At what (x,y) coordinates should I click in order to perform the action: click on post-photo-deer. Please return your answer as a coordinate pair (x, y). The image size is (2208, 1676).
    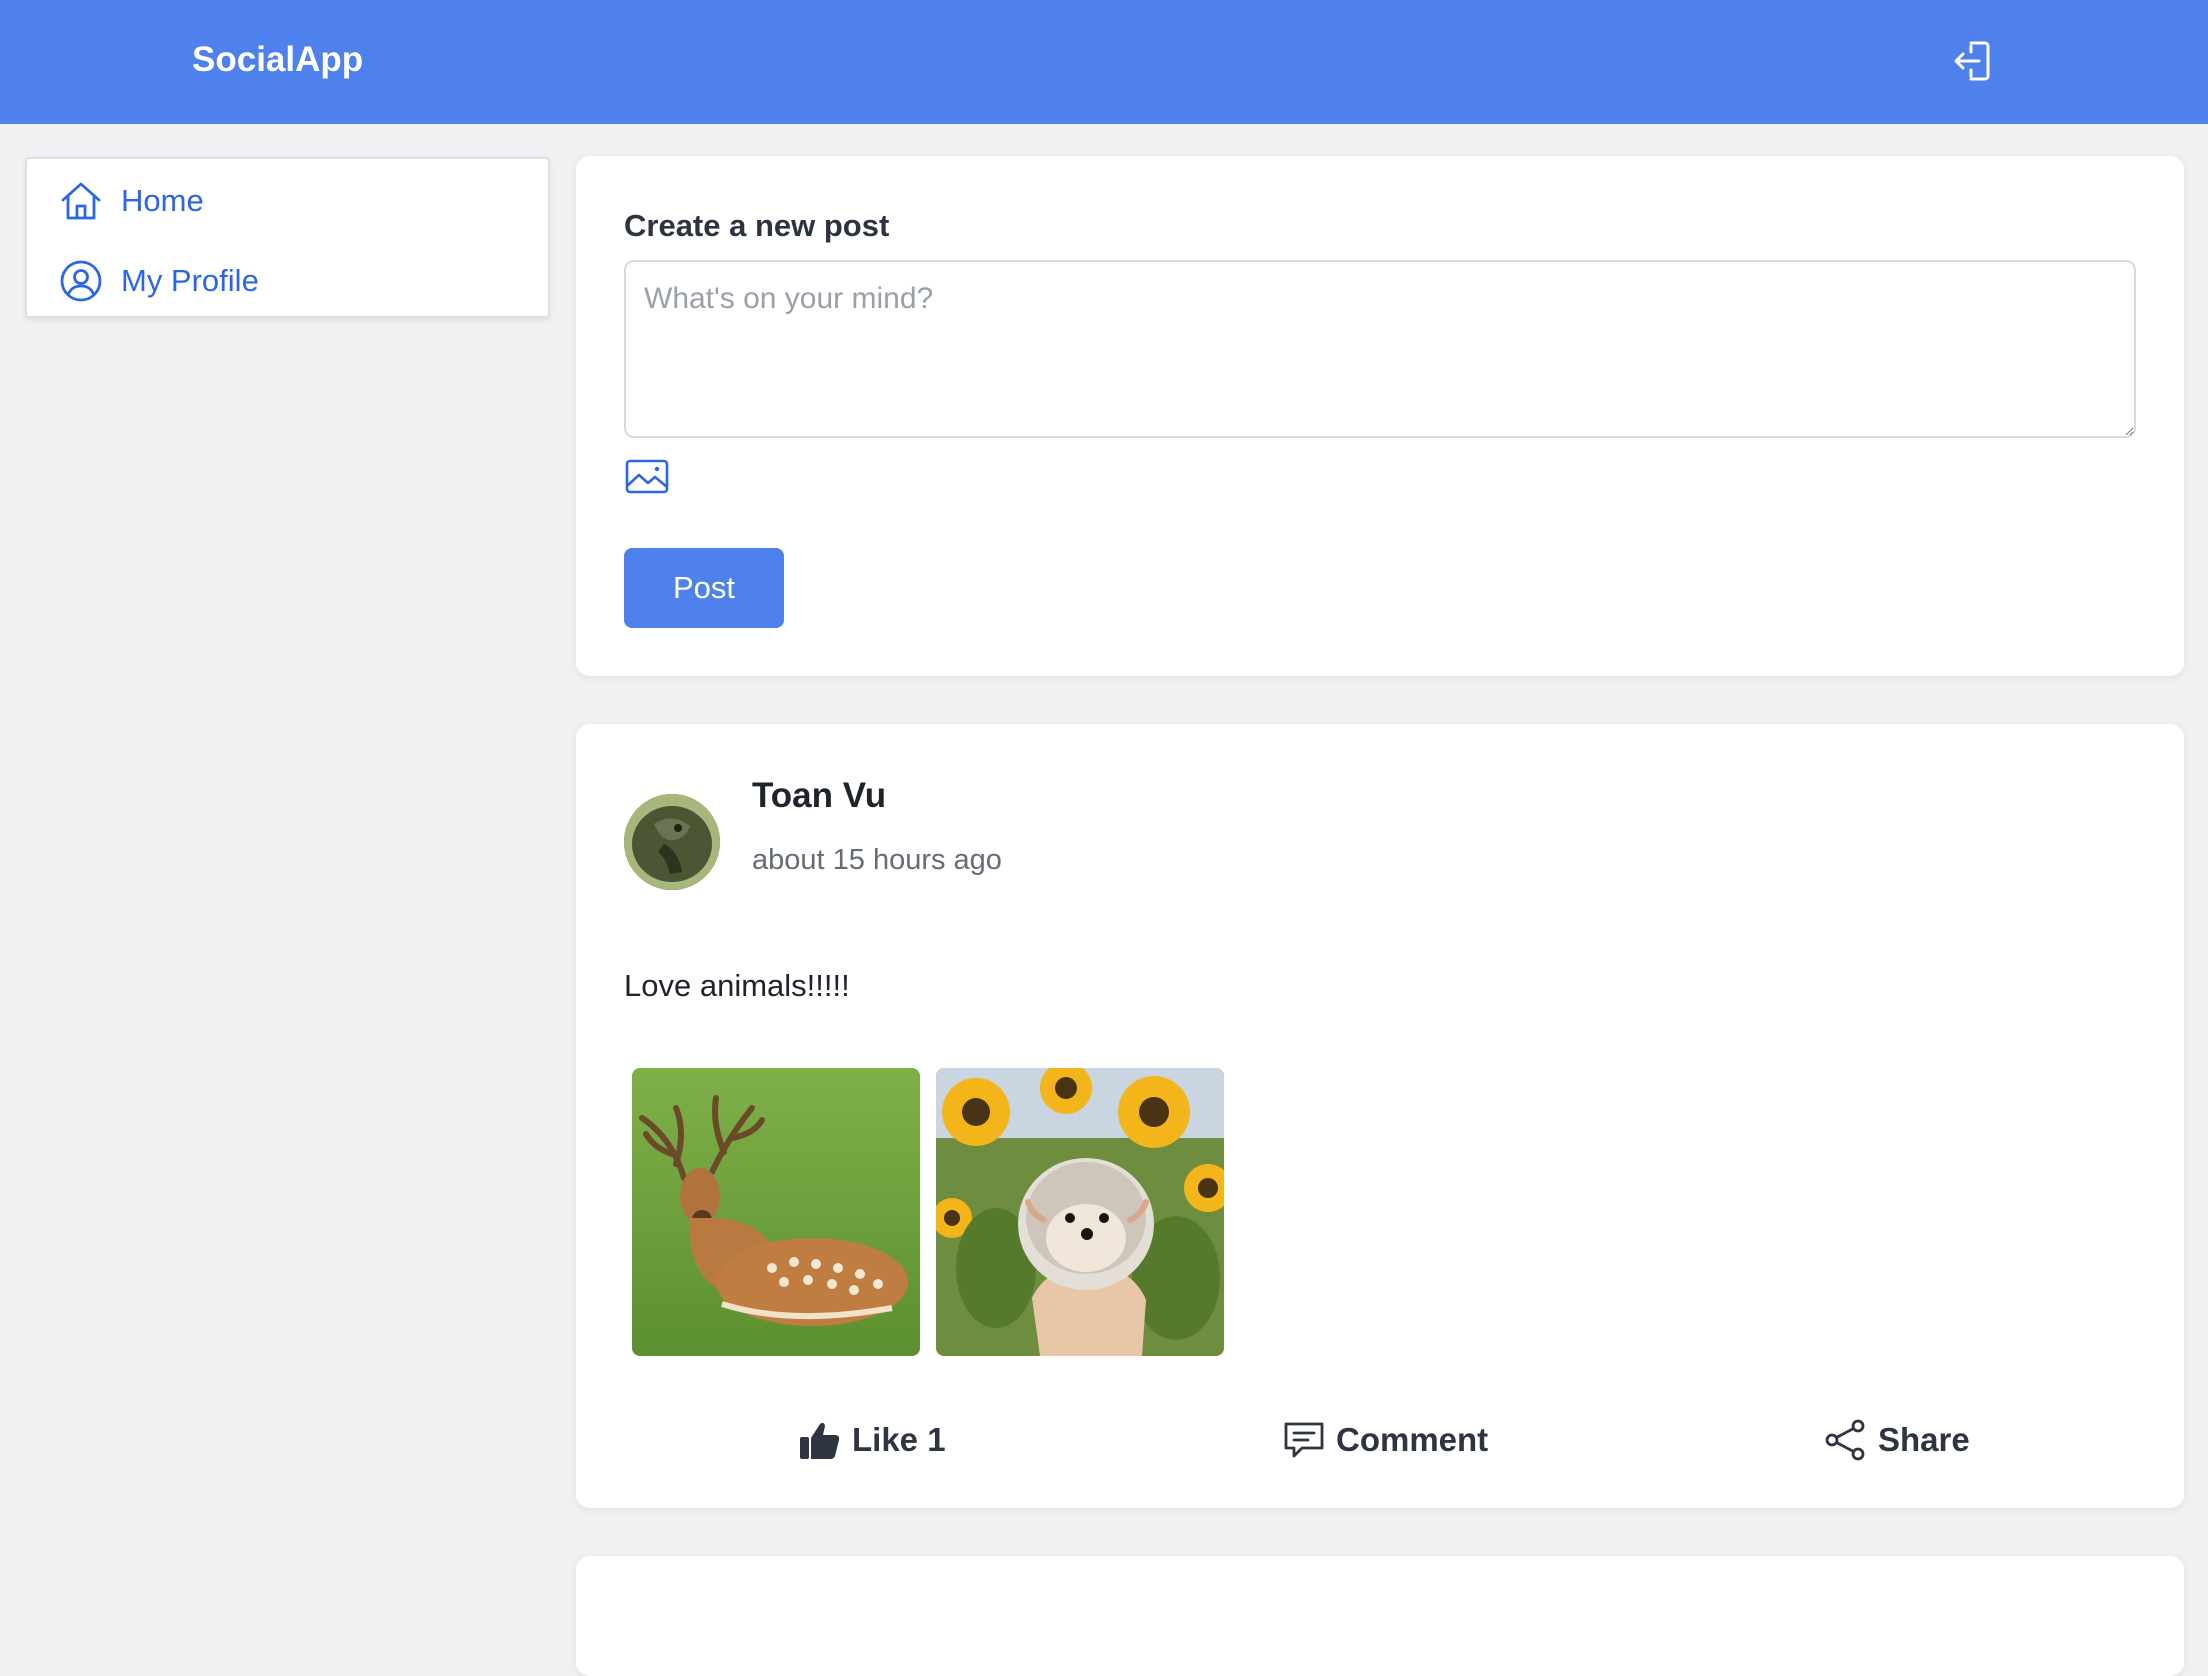
    Looking at the image, I should click on (776, 1212).